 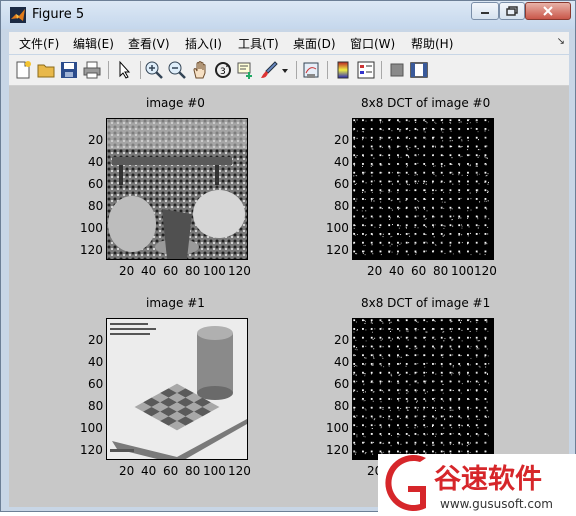 What do you see at coordinates (419, 70) in the screenshot?
I see `show-plot-tools-icon` at bounding box center [419, 70].